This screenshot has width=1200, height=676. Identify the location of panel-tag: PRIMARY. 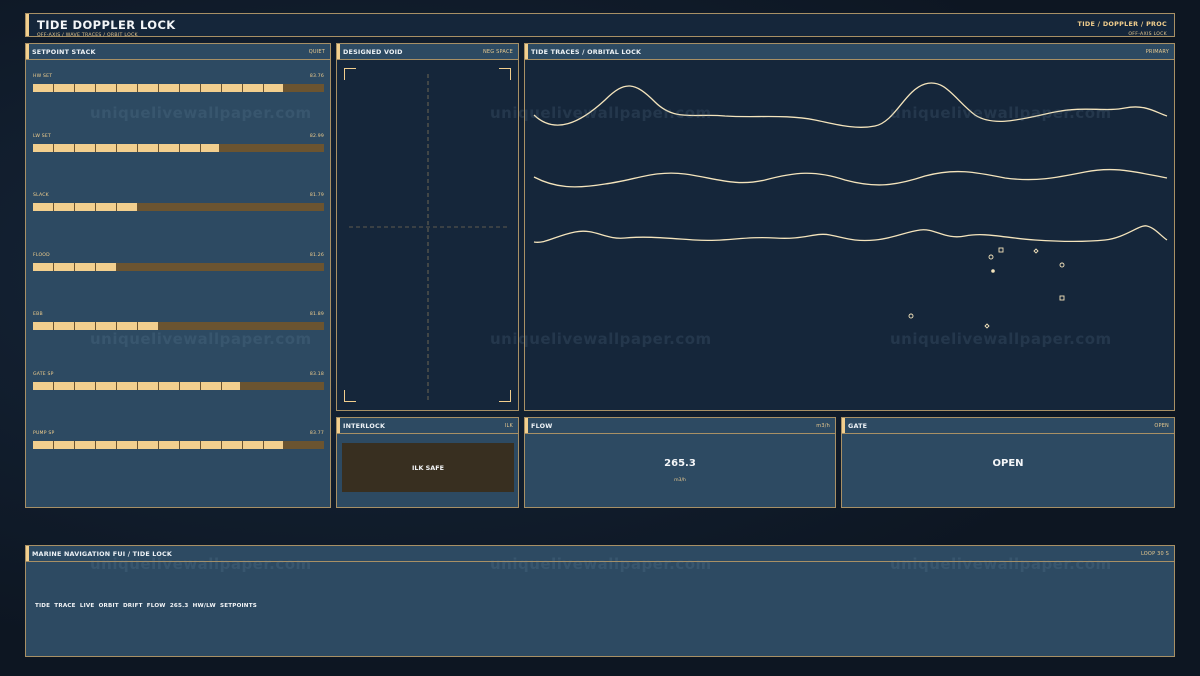
(1157, 51).